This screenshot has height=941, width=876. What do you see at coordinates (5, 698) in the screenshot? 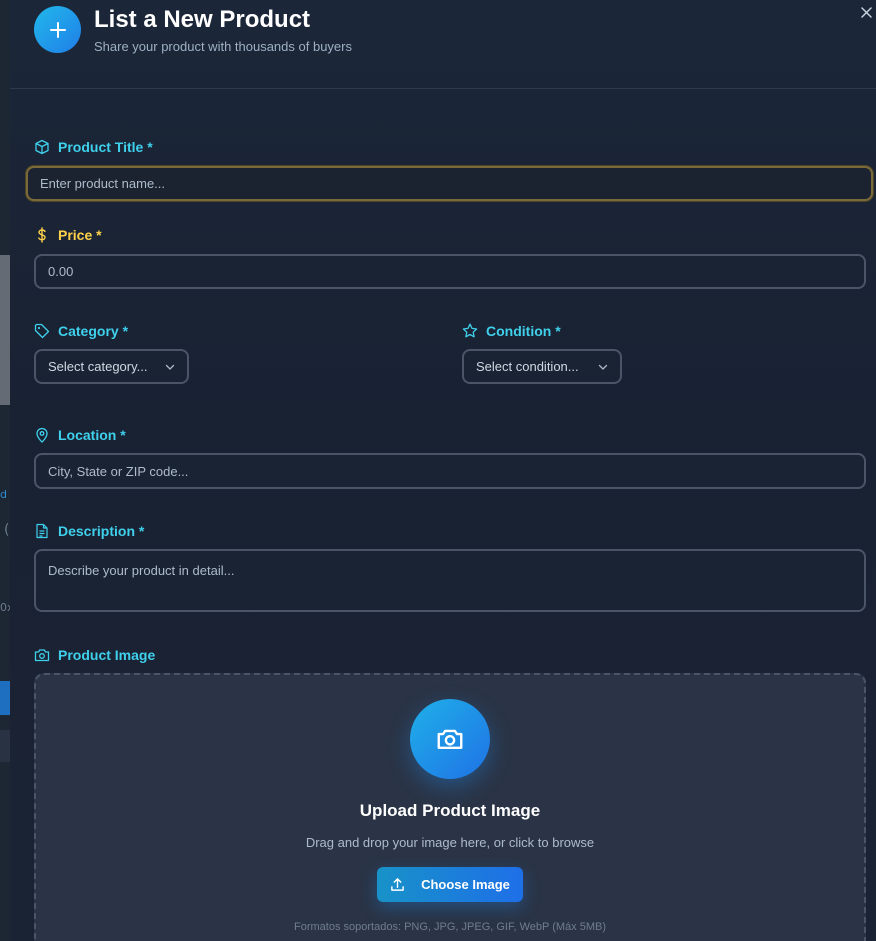
I see `background-button-fragment` at bounding box center [5, 698].